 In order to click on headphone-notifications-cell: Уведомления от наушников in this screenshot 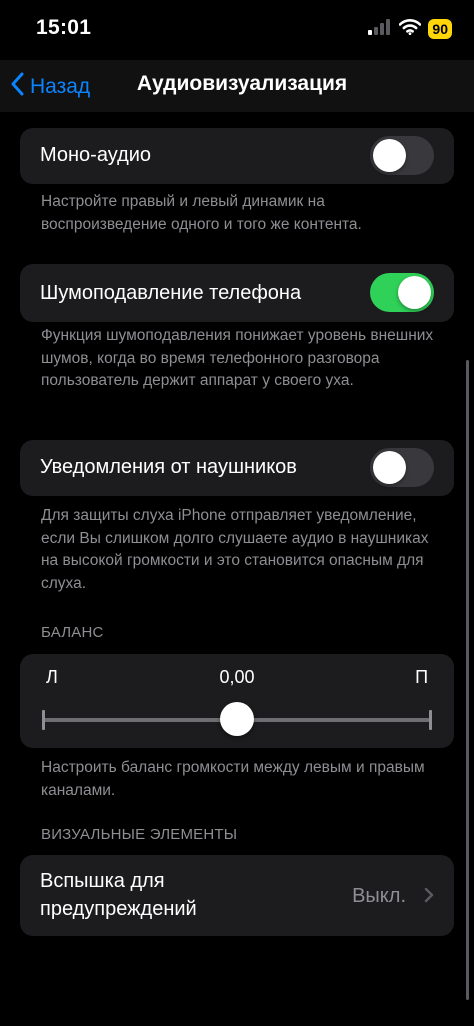, I will do `click(237, 468)`.